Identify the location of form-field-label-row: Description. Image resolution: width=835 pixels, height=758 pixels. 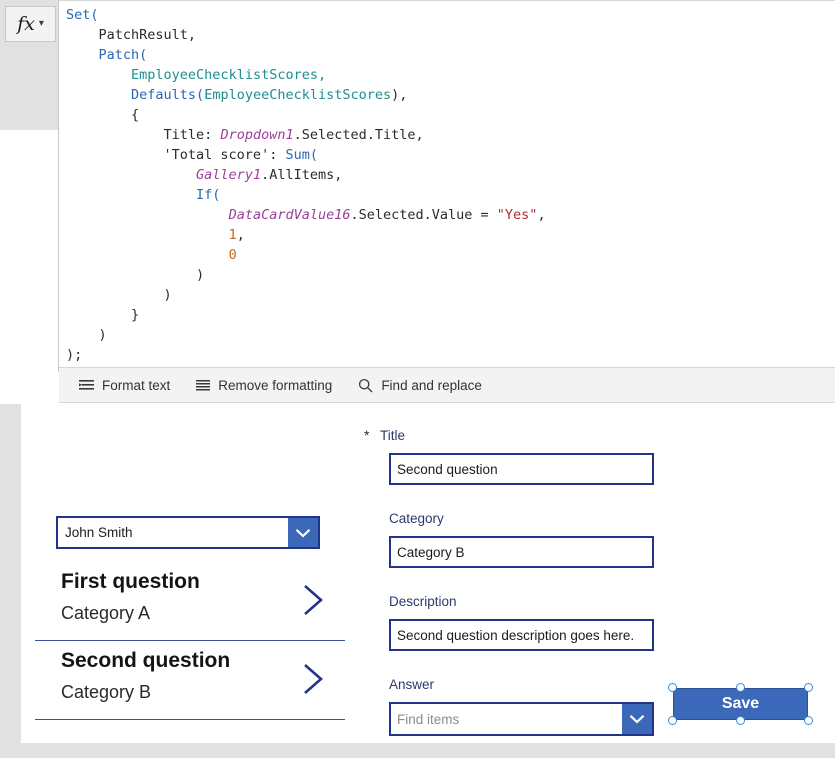
(522, 604).